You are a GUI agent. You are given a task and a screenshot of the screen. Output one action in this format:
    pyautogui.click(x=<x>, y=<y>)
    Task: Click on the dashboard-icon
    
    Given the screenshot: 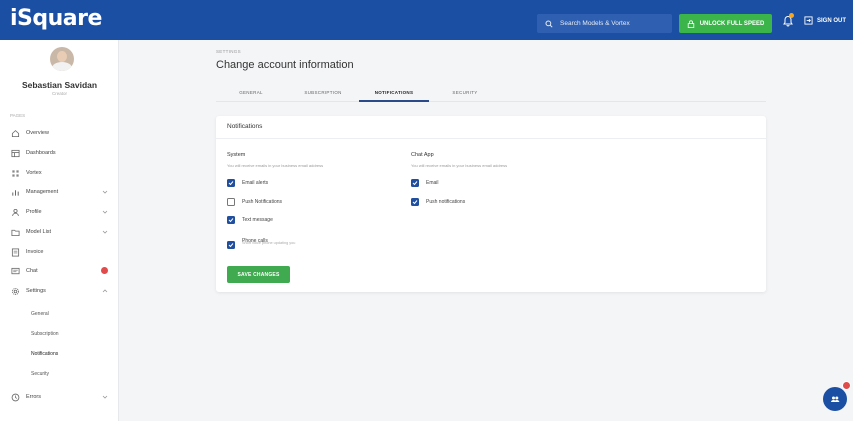 What is the action you would take?
    pyautogui.click(x=15, y=153)
    